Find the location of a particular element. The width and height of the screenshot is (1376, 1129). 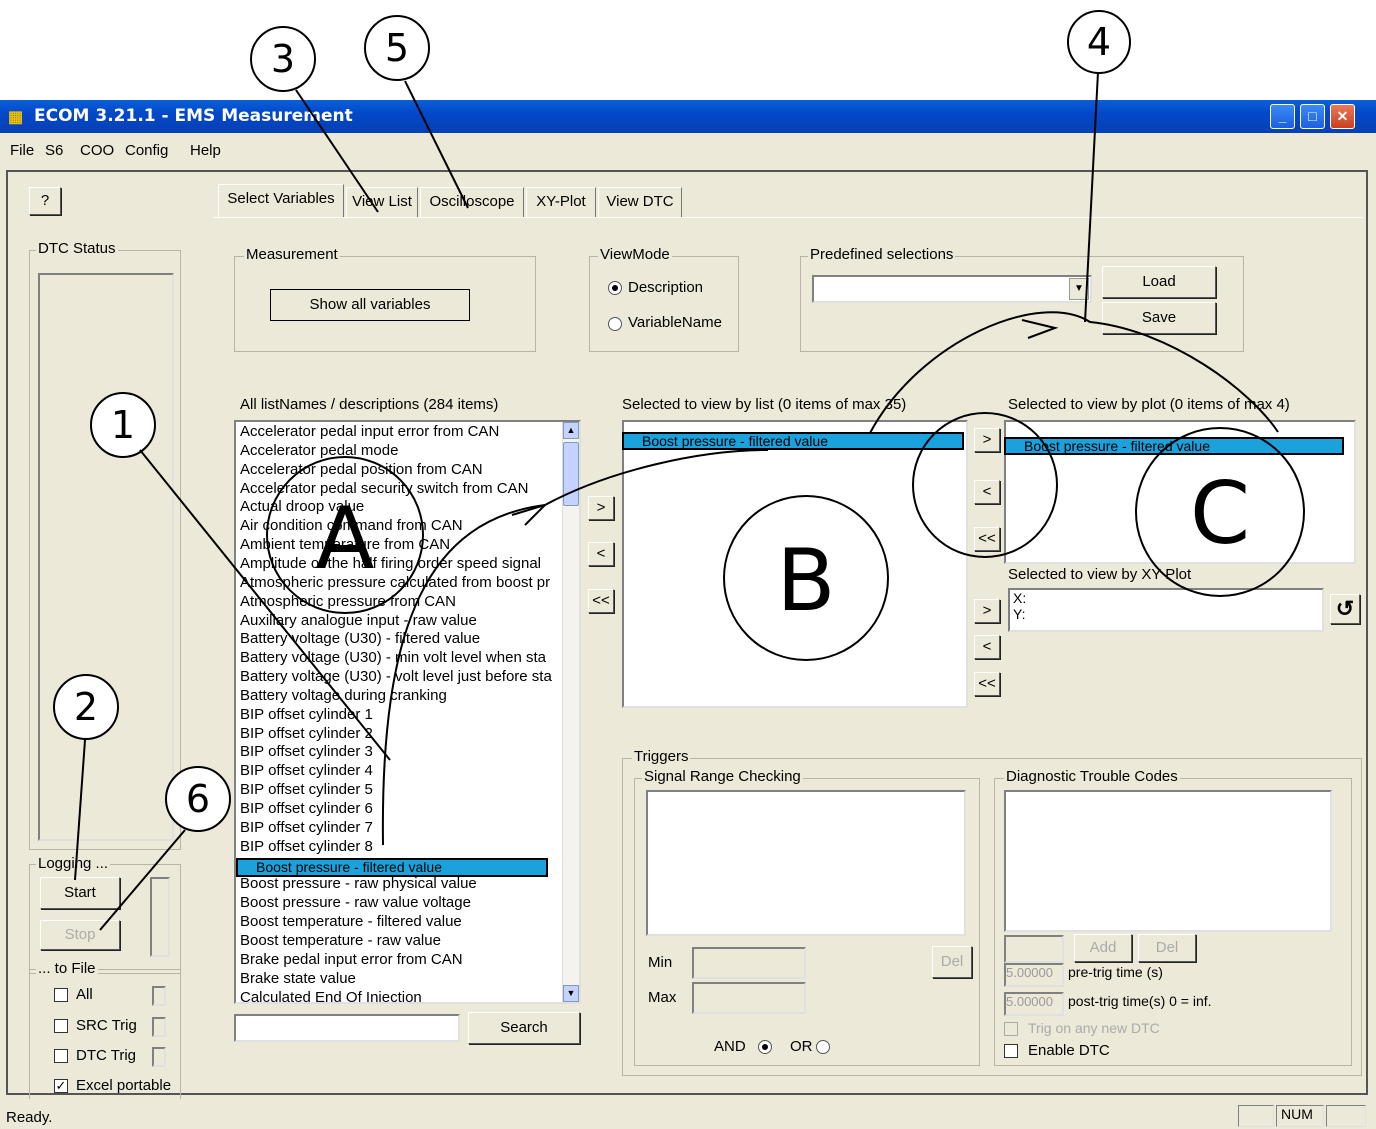

dtc-trig-indicator is located at coordinates (159, 1057).